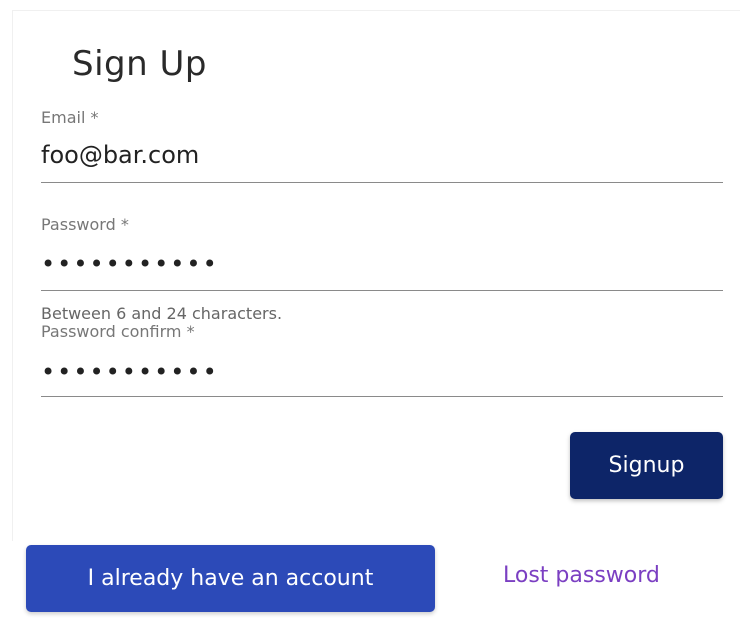 The width and height of the screenshot is (740, 621). I want to click on password-field: Password * •••••••••••, so click(382, 254).